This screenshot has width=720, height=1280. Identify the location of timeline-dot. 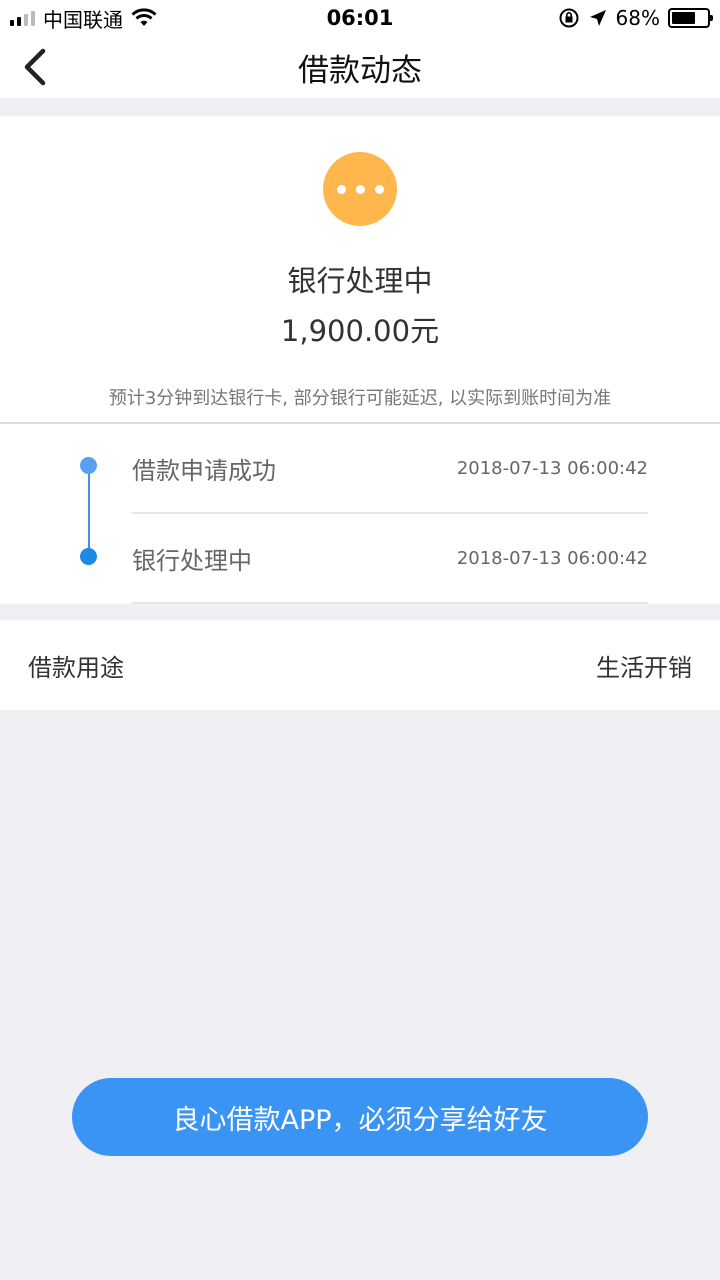
(88, 465).